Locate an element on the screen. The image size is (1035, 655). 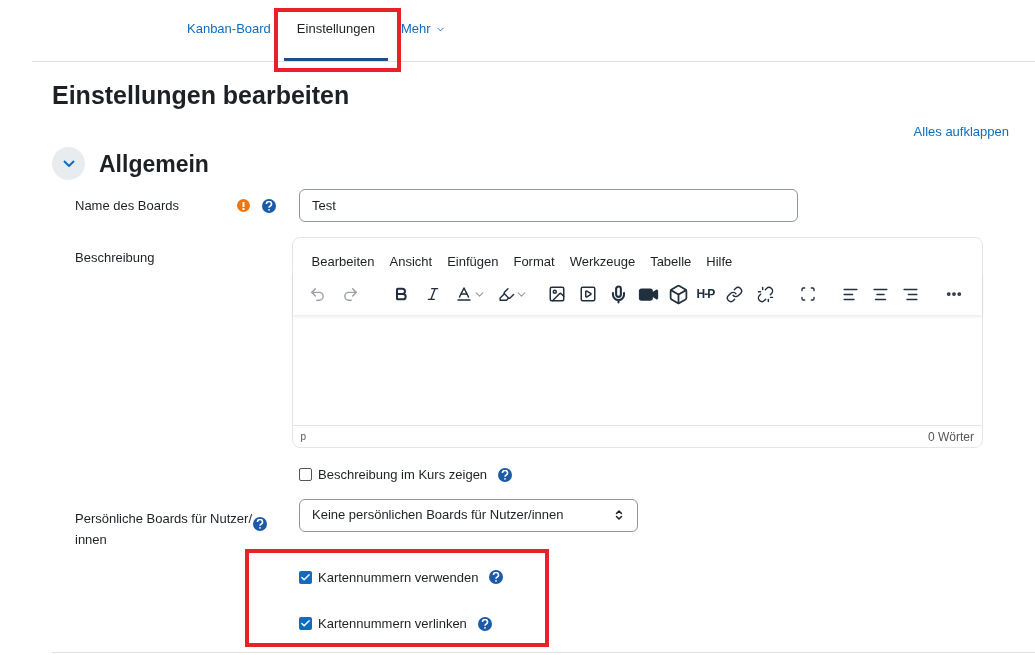
highlighter-icon is located at coordinates (506, 294).